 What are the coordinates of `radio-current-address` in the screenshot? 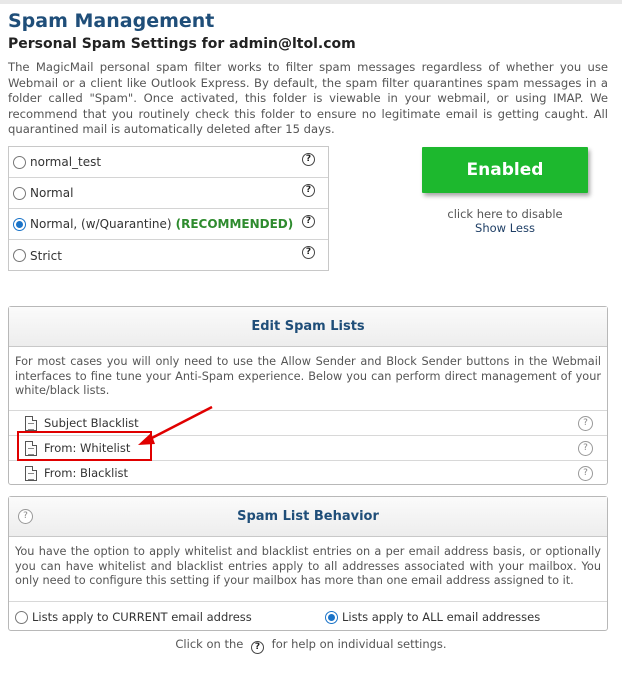 It's located at (21, 617).